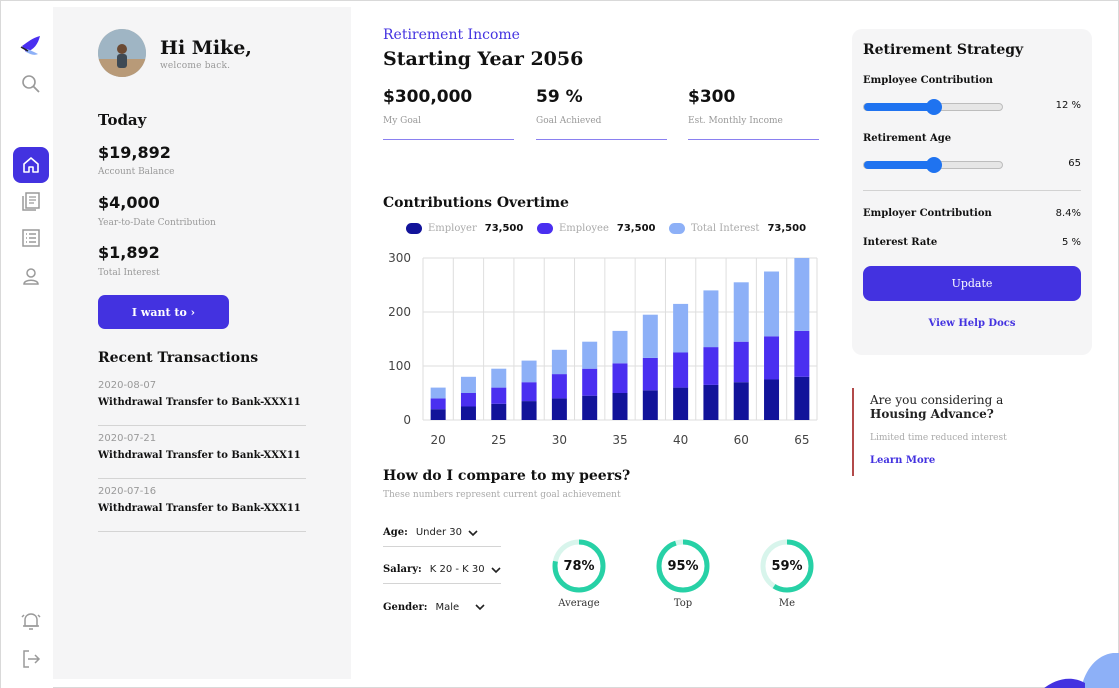  I want to click on i-want-to-button: I want to ›, so click(163, 312).